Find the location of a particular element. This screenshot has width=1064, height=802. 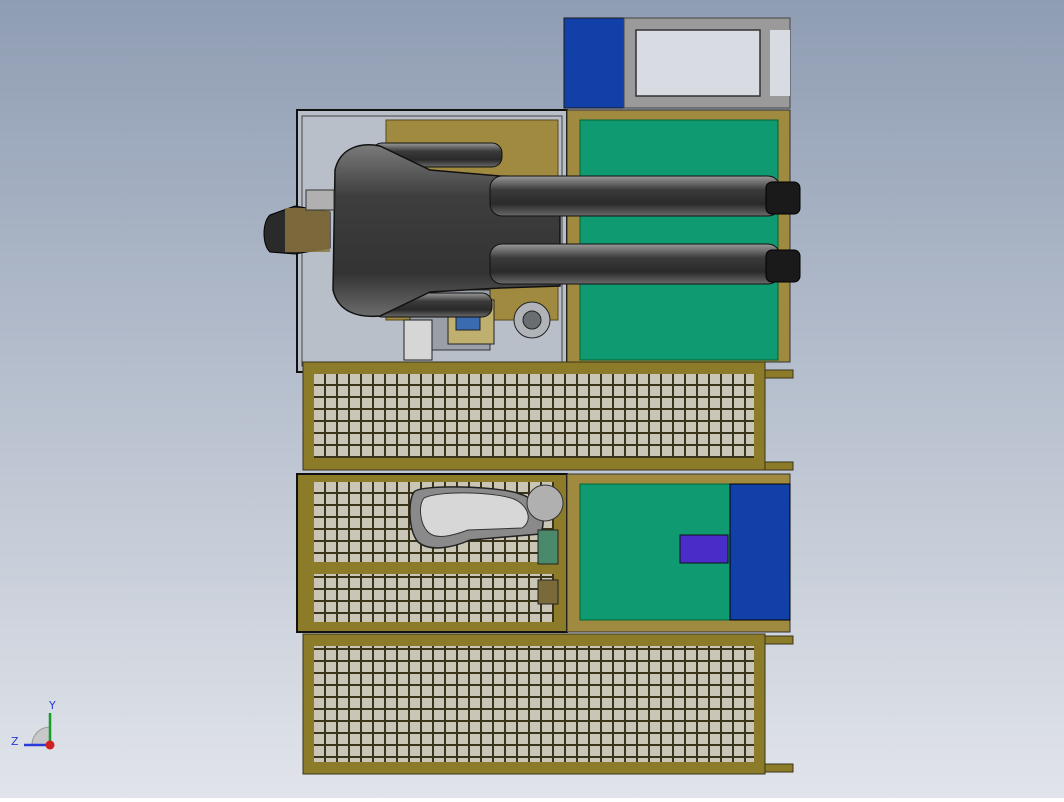

lower-green-panel is located at coordinates (678, 553).